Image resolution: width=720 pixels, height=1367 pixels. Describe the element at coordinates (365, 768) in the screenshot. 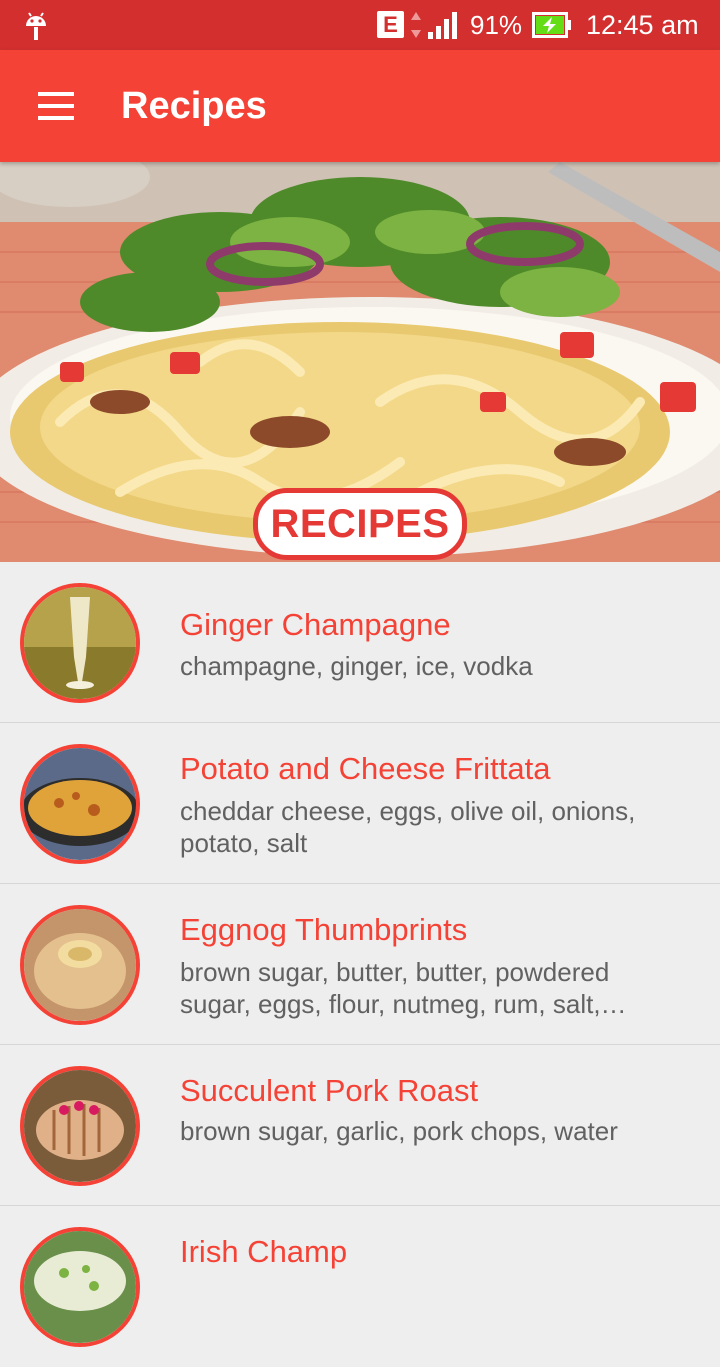

I see `recipe-name: Potato and Cheese Frittata` at that location.